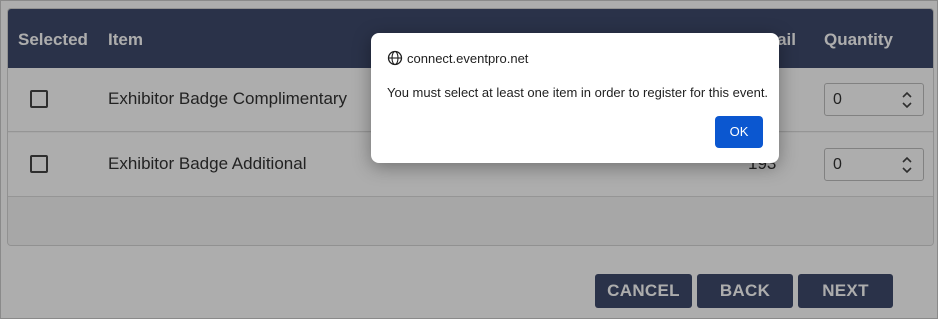 The image size is (938, 319). I want to click on globe-icon, so click(395, 58).